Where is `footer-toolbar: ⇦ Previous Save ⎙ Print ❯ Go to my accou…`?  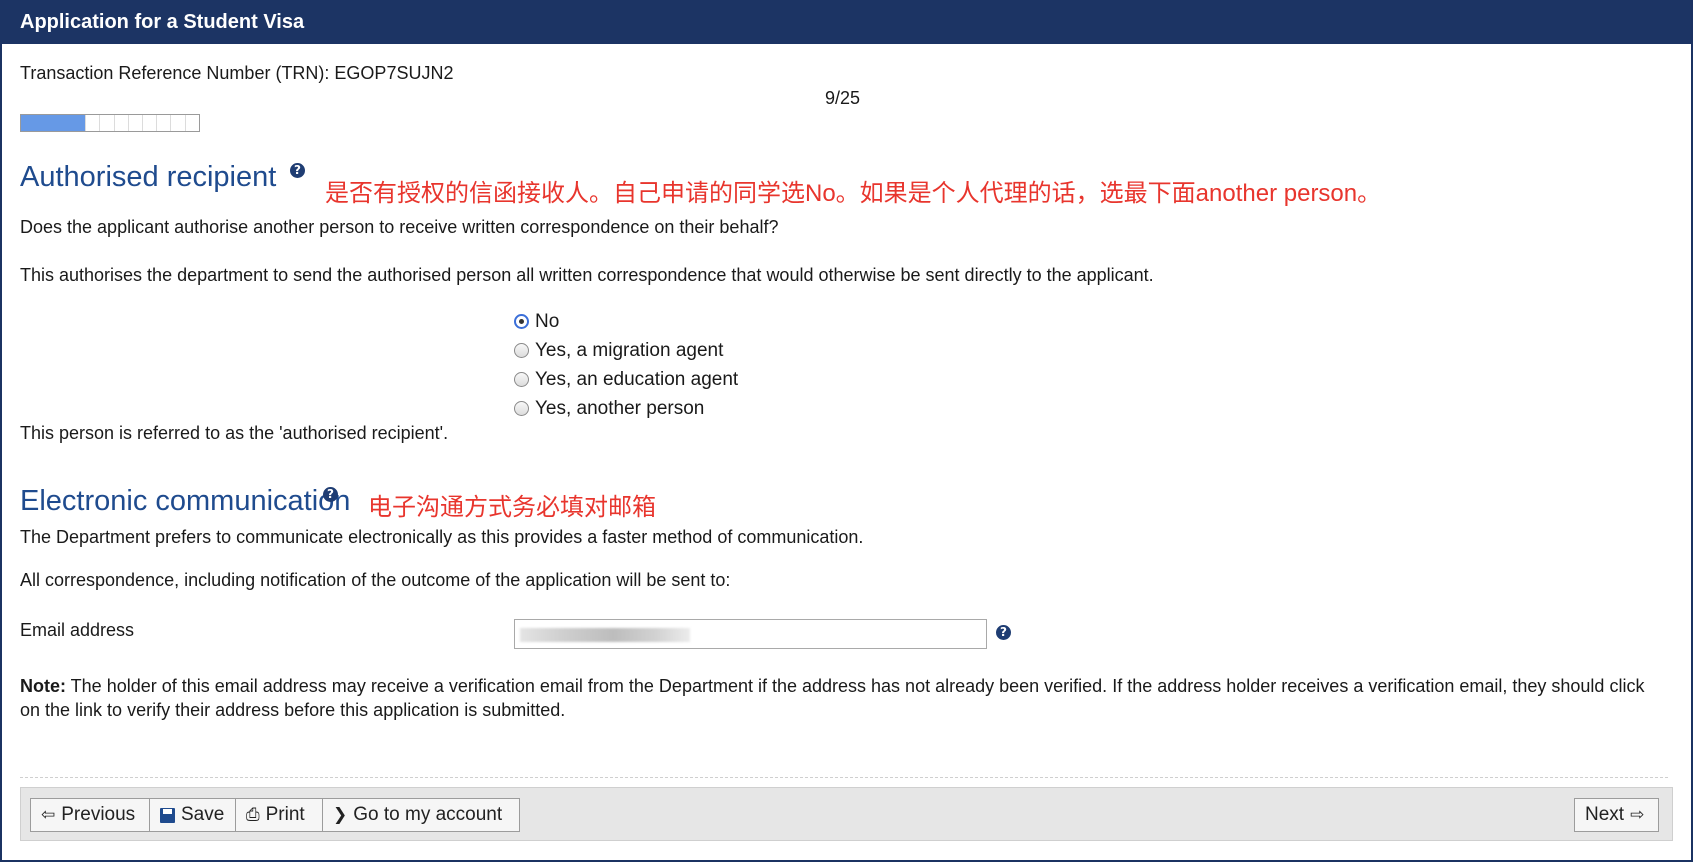 footer-toolbar: ⇦ Previous Save ⎙ Print ❯ Go to my accou… is located at coordinates (846, 814).